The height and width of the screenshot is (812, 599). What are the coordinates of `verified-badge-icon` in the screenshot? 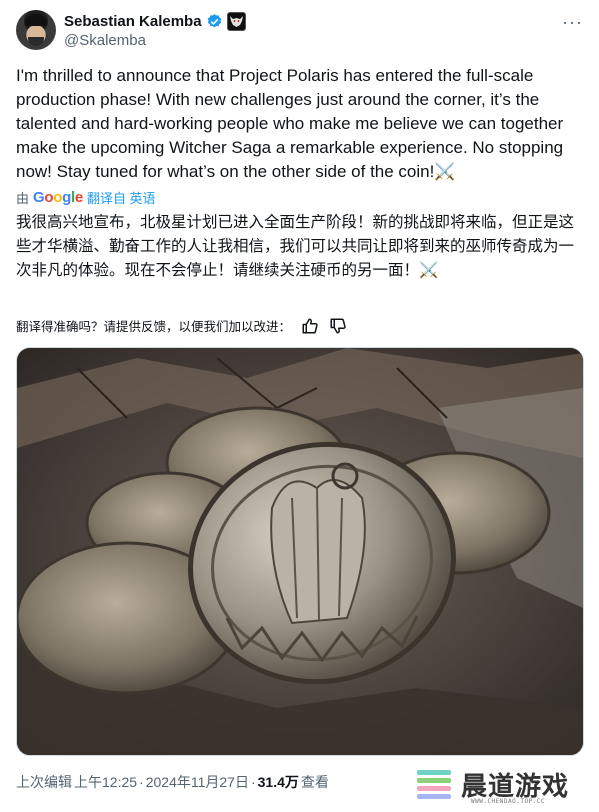 It's located at (214, 21).